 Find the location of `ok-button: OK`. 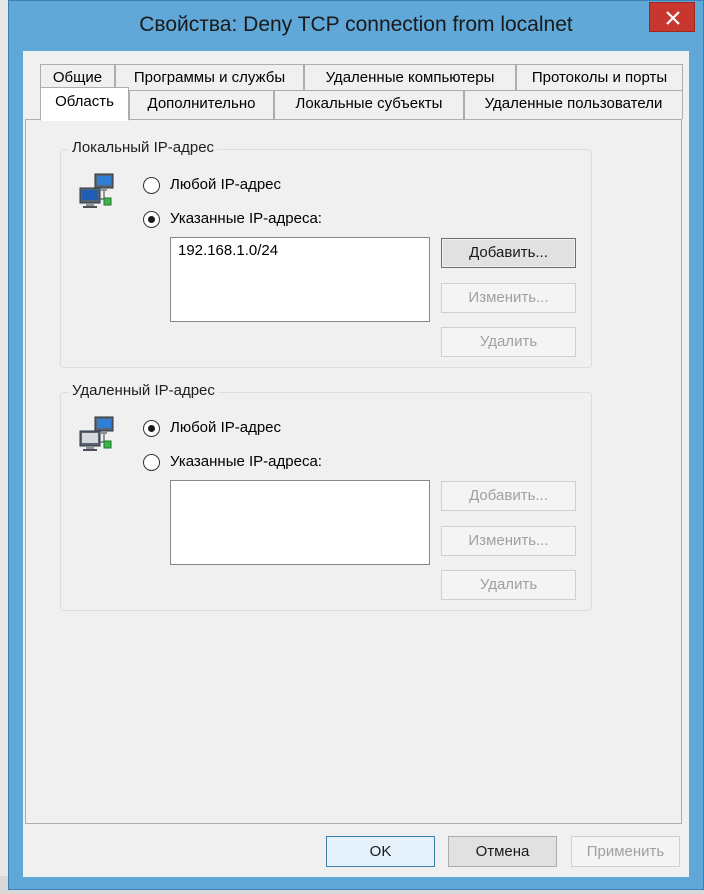

ok-button: OK is located at coordinates (380, 851).